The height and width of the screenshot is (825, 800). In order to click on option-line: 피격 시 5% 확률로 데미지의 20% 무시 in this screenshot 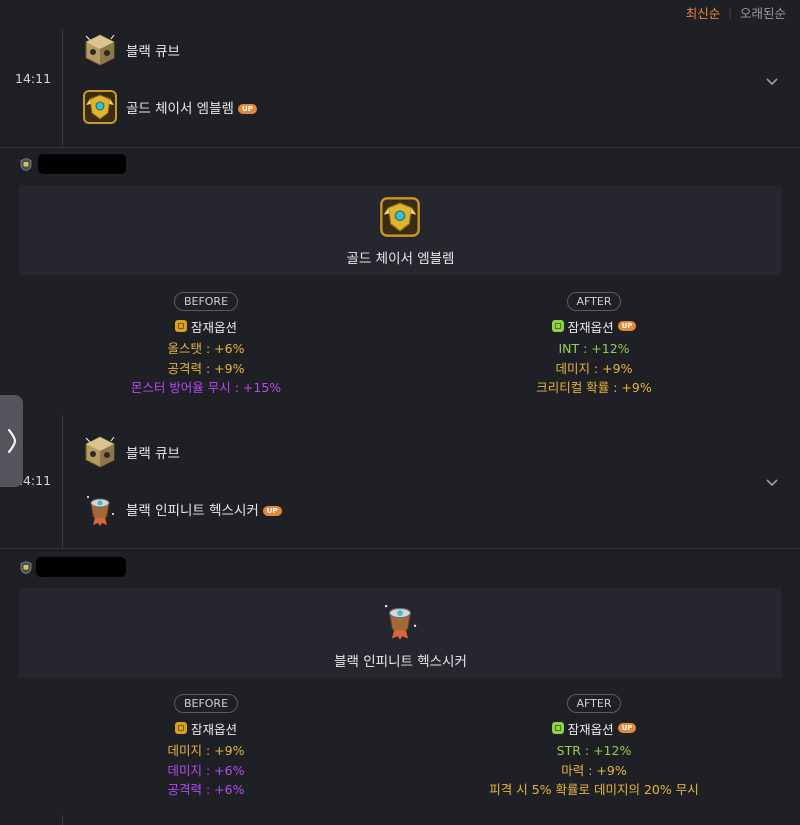, I will do `click(594, 789)`.